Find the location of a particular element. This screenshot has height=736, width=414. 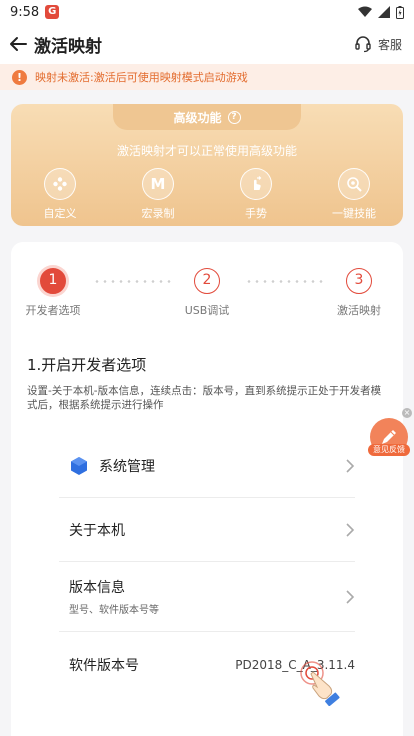

feature-custom: 自定义 is located at coordinates (60, 194).